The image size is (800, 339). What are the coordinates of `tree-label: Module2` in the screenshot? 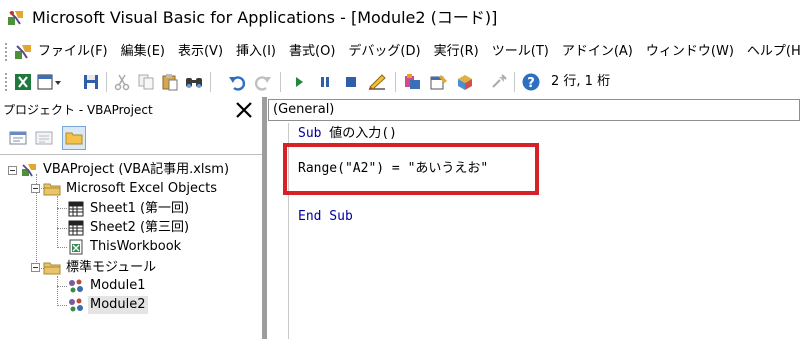 It's located at (118, 305).